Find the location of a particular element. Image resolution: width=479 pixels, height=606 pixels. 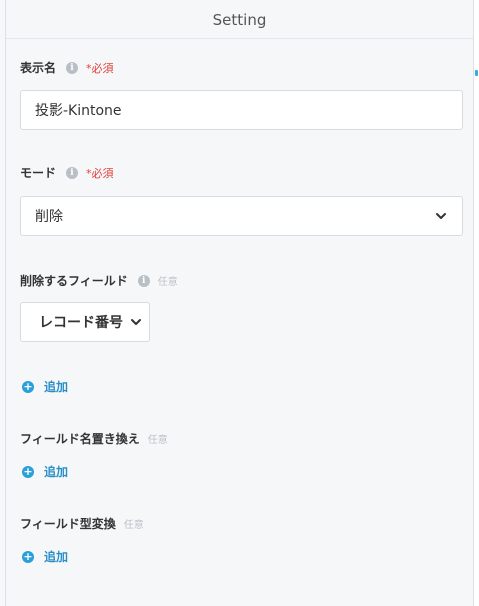

rename-fields-label-row: フィールド名置き換え 任意 is located at coordinates (94, 438).